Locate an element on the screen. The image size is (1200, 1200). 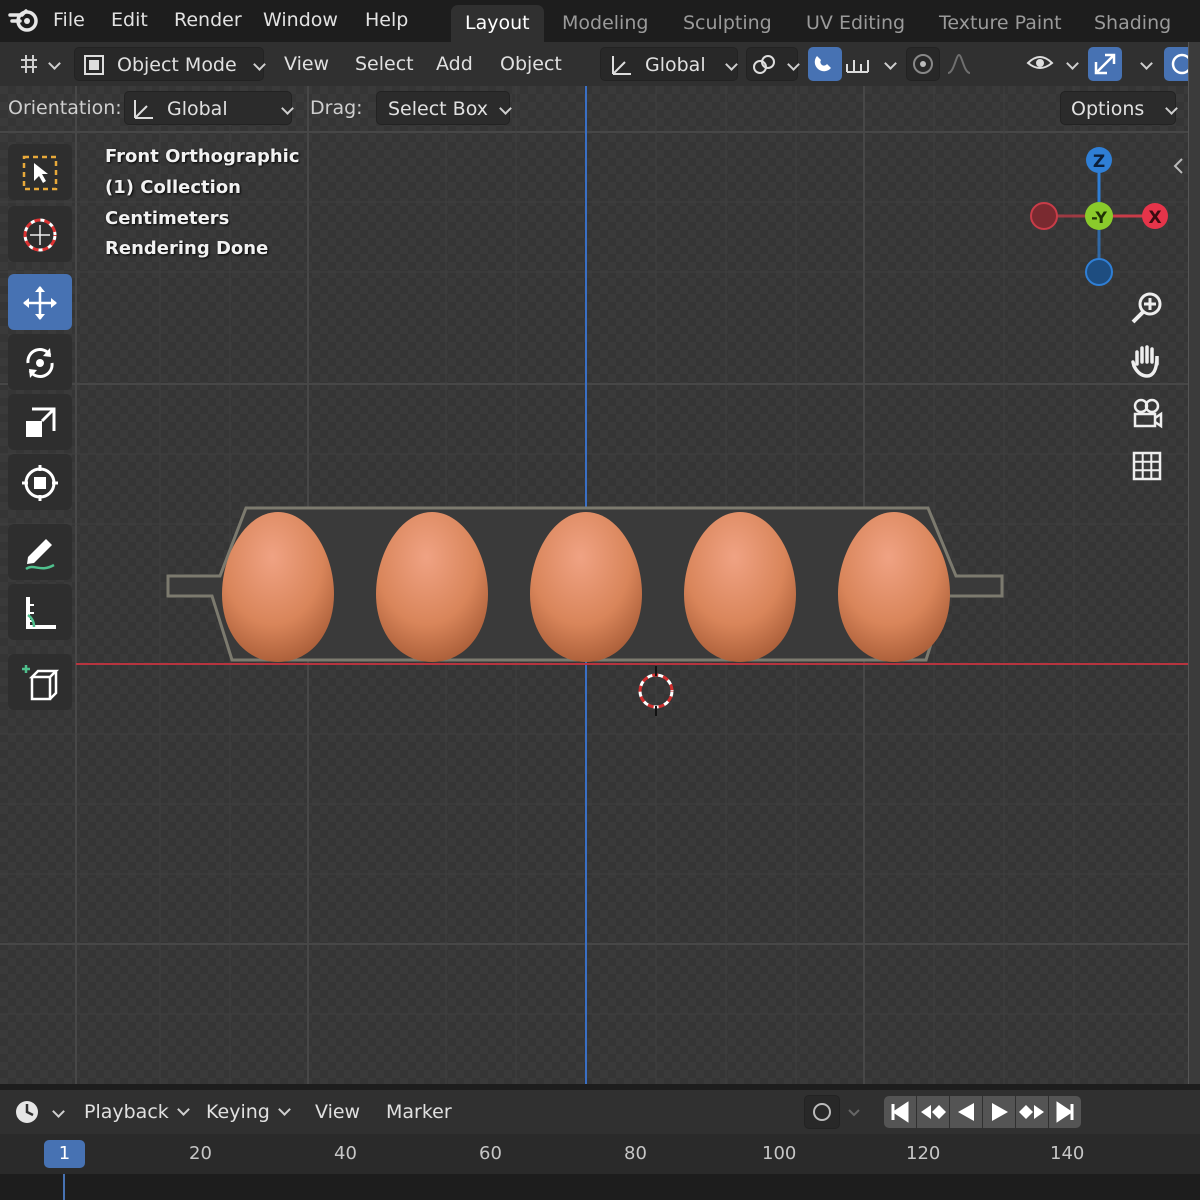
drag-dropdown: Select Box is located at coordinates (444, 108).